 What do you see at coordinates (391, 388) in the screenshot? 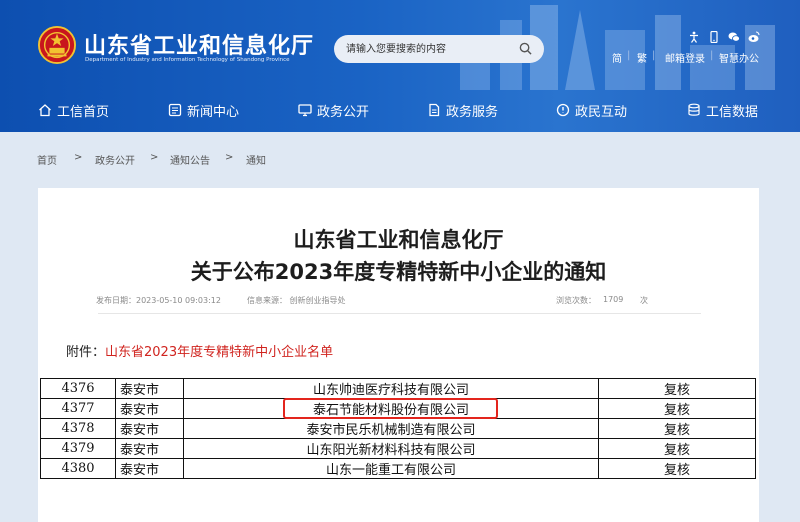
I see `row-company: 山东帅迪医疗科技有限公司` at bounding box center [391, 388].